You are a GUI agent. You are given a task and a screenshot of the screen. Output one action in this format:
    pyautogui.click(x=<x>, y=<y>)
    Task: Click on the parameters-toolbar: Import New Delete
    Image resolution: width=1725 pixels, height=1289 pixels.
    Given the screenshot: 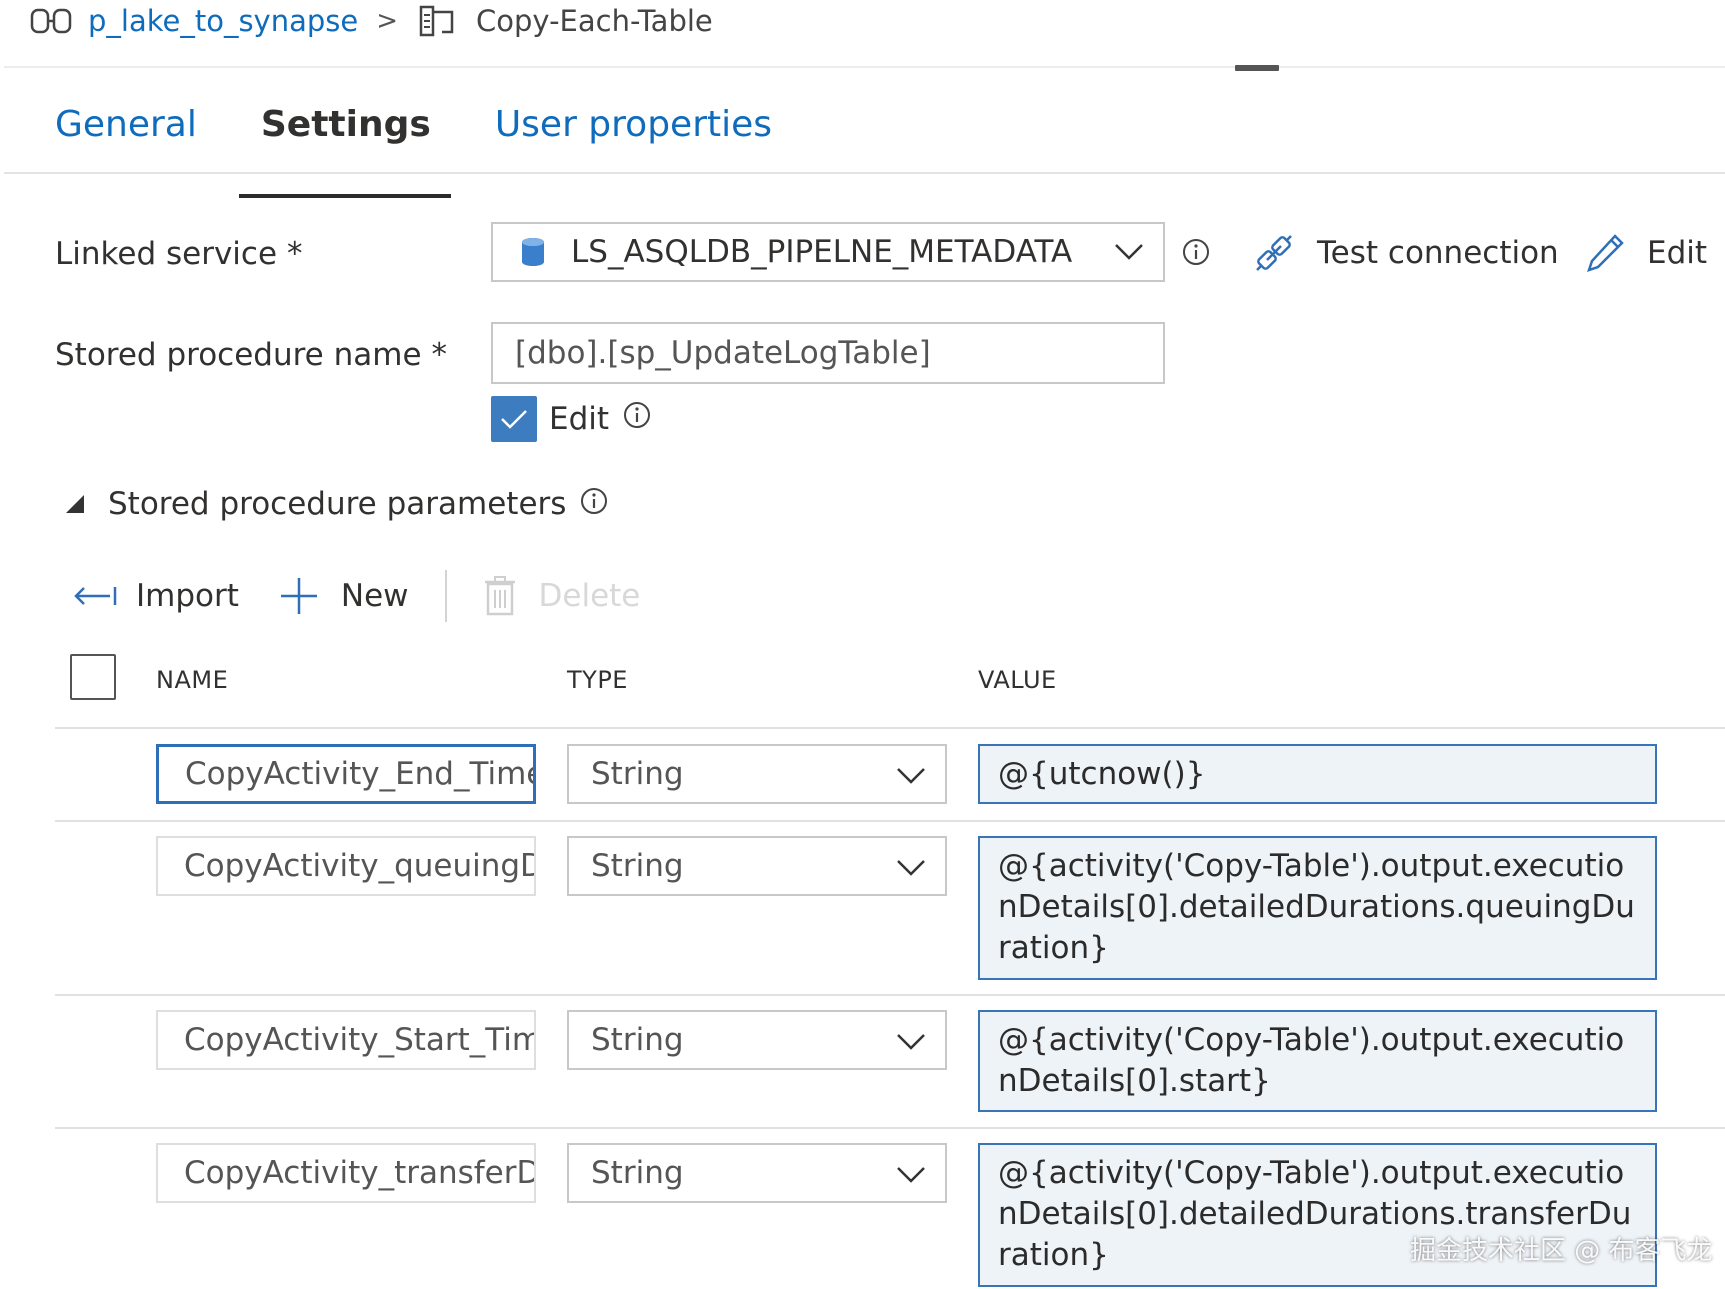 What is the action you would take?
    pyautogui.click(x=356, y=596)
    